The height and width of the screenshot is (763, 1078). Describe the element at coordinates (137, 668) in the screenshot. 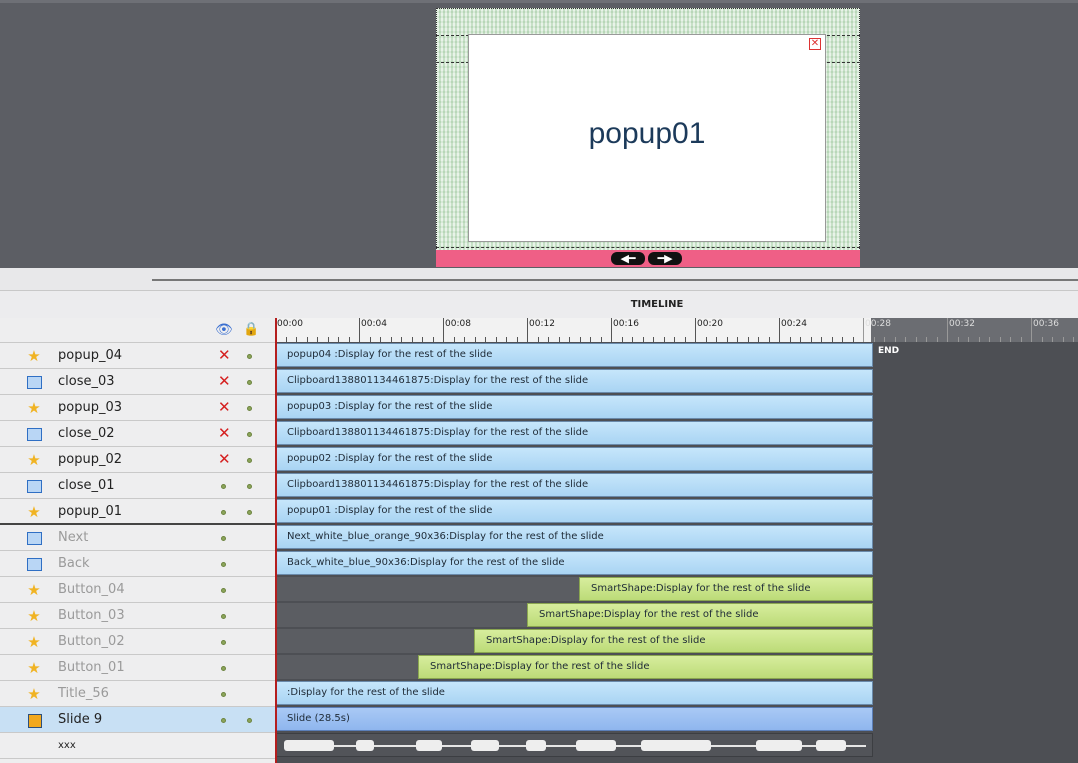

I see `layer-row: ★ Button_01` at that location.